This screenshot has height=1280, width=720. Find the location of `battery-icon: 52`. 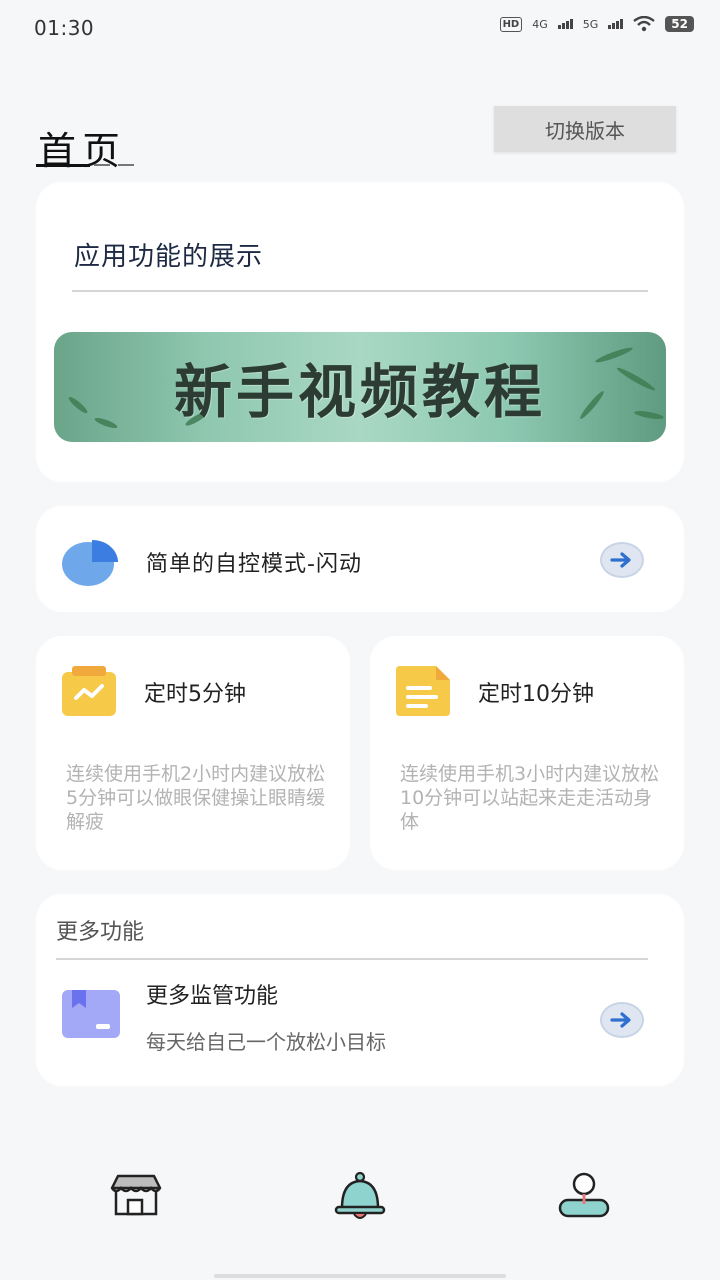

battery-icon: 52 is located at coordinates (679, 24).